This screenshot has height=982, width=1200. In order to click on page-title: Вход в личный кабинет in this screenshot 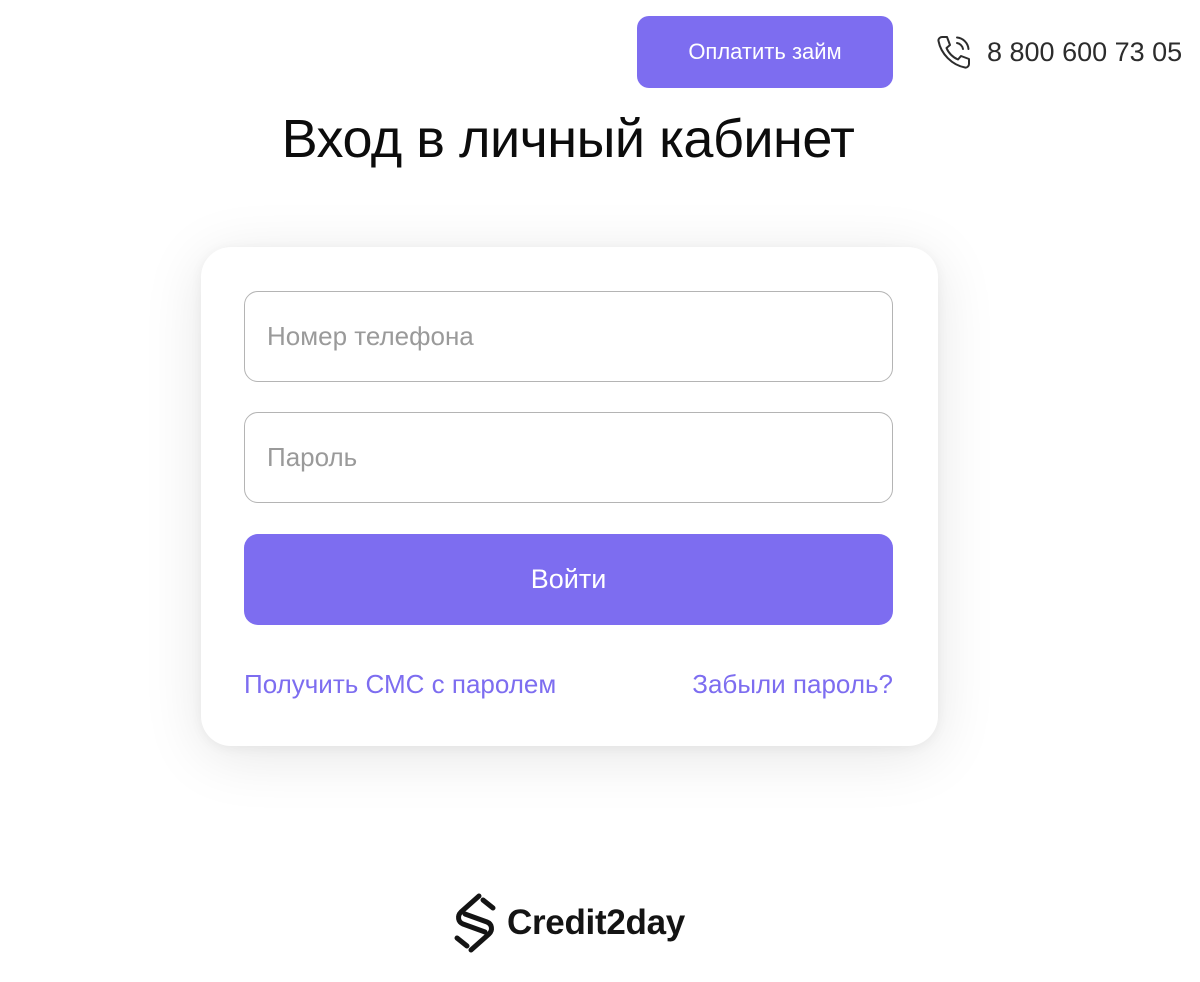, I will do `click(568, 139)`.